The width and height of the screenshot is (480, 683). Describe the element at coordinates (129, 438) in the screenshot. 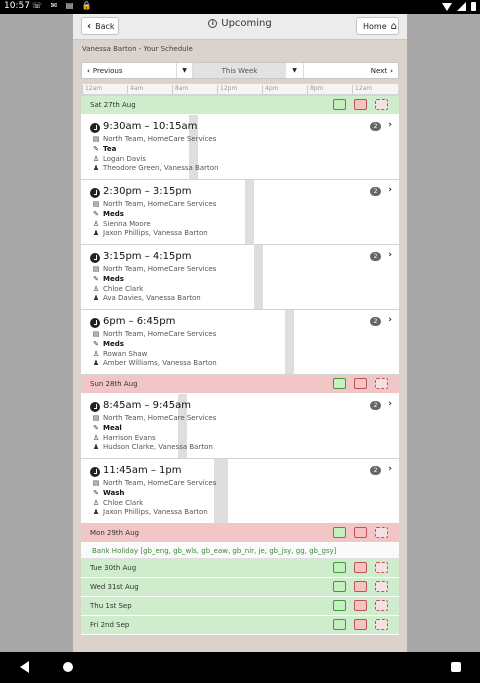

I see `shift-client: Harrison Evans` at that location.